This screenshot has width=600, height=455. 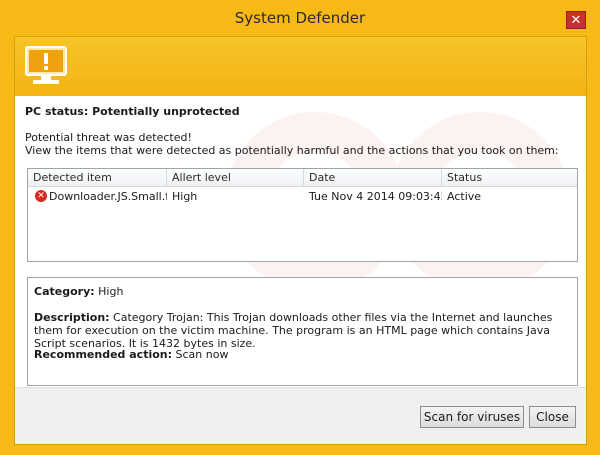 I want to click on window-close-button: ✕, so click(x=576, y=20).